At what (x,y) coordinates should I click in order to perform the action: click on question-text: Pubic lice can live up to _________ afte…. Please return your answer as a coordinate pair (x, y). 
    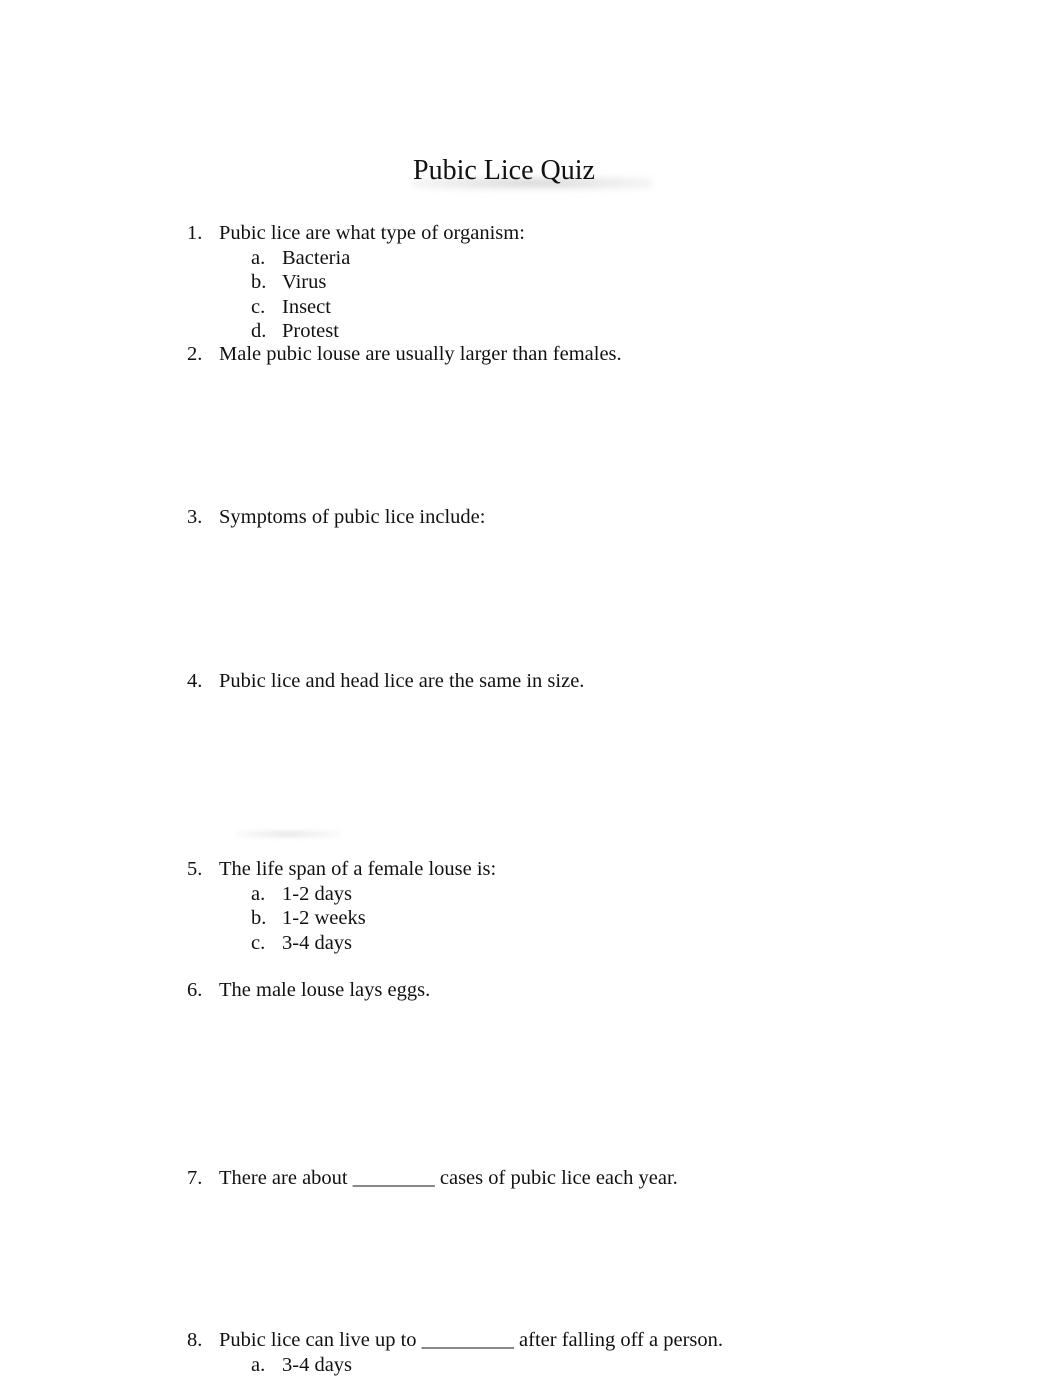
    Looking at the image, I should click on (471, 1340).